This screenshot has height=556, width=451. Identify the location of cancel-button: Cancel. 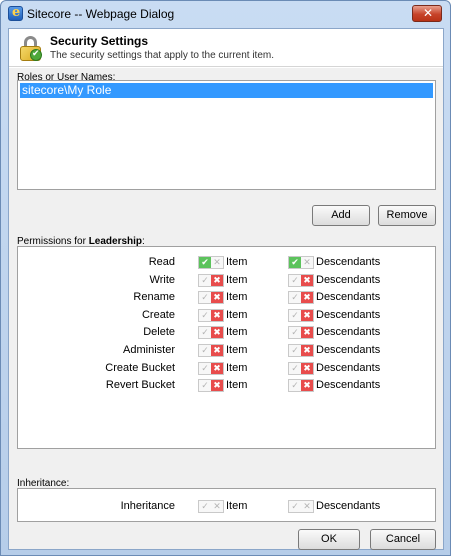
(403, 539).